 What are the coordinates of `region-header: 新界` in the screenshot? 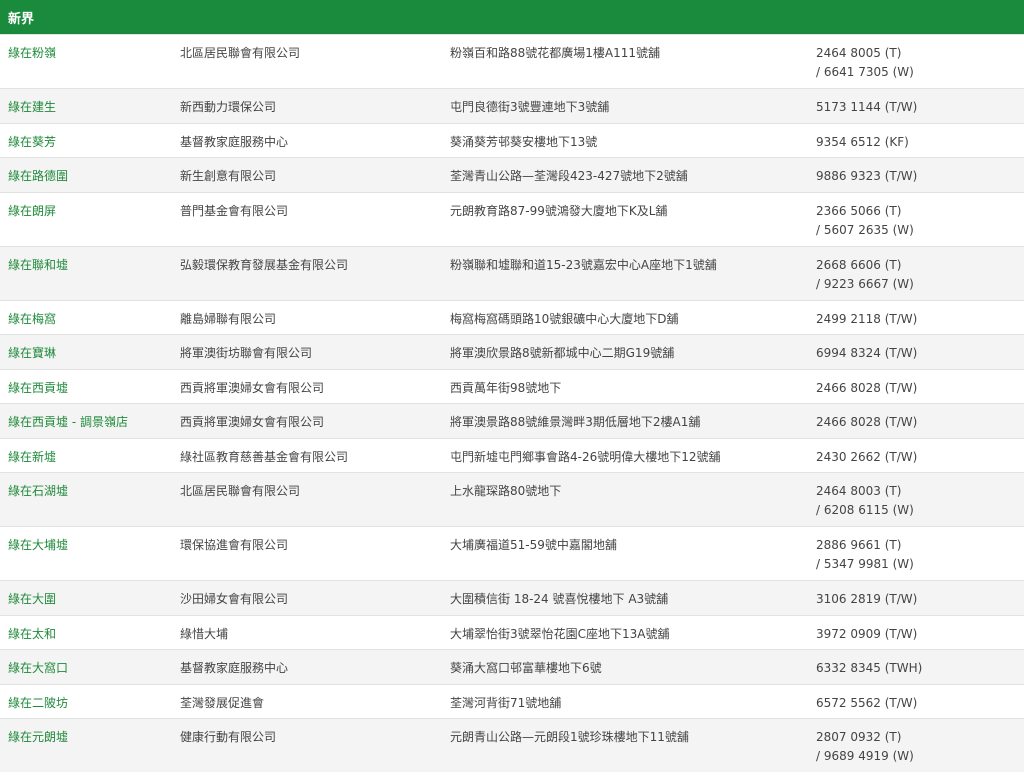 It's located at (512, 17).